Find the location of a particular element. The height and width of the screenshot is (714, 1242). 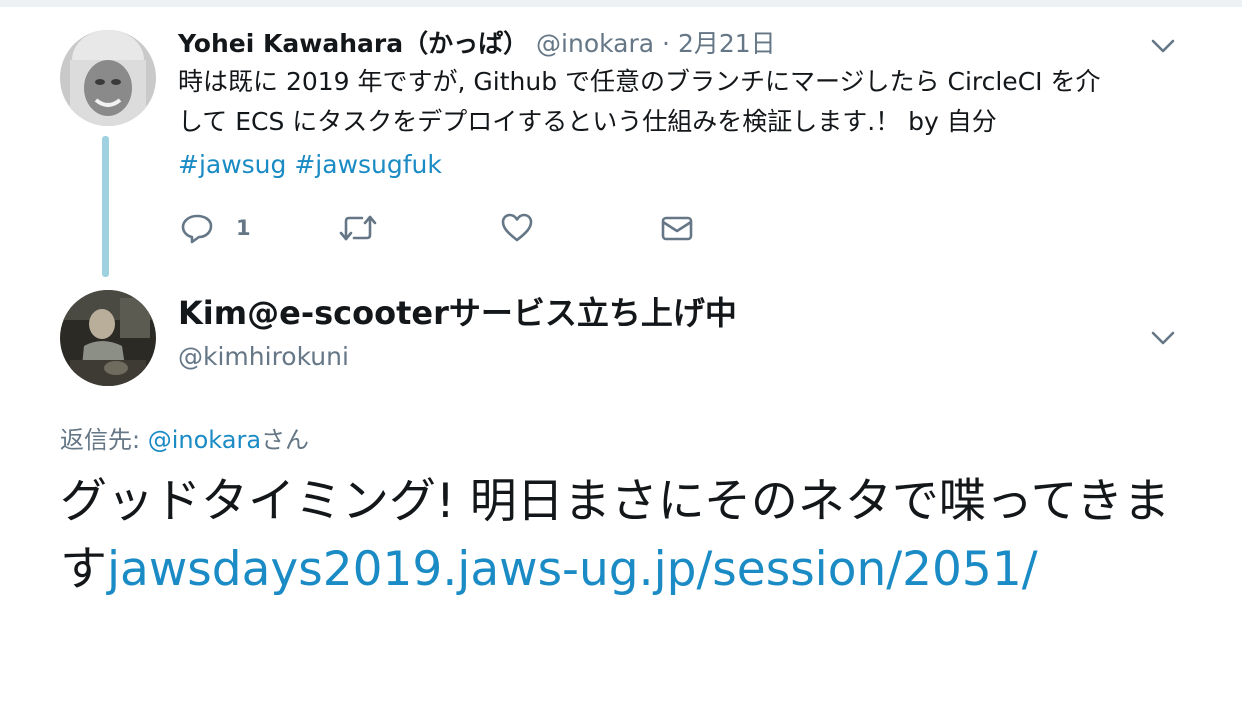

replying-to-suffix: さん is located at coordinates (285, 440).